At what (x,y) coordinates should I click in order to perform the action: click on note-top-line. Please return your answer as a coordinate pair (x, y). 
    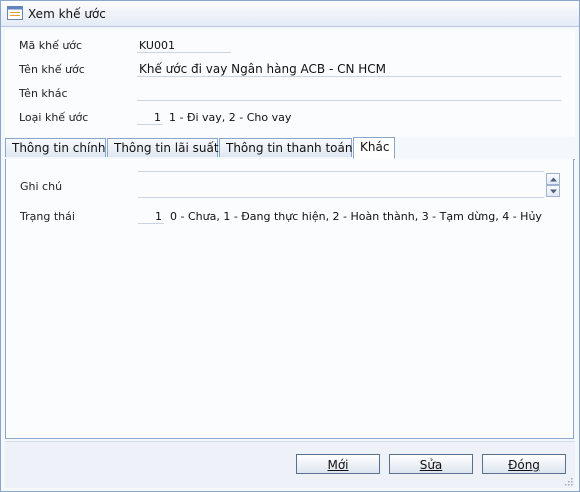
    Looking at the image, I should click on (341, 171).